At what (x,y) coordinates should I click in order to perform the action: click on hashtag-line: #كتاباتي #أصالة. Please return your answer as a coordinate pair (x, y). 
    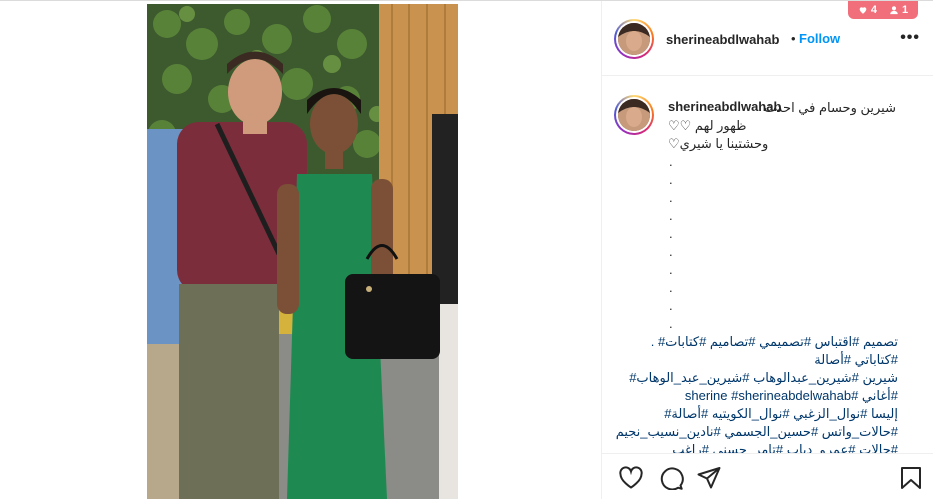
    Looking at the image, I should click on (783, 360).